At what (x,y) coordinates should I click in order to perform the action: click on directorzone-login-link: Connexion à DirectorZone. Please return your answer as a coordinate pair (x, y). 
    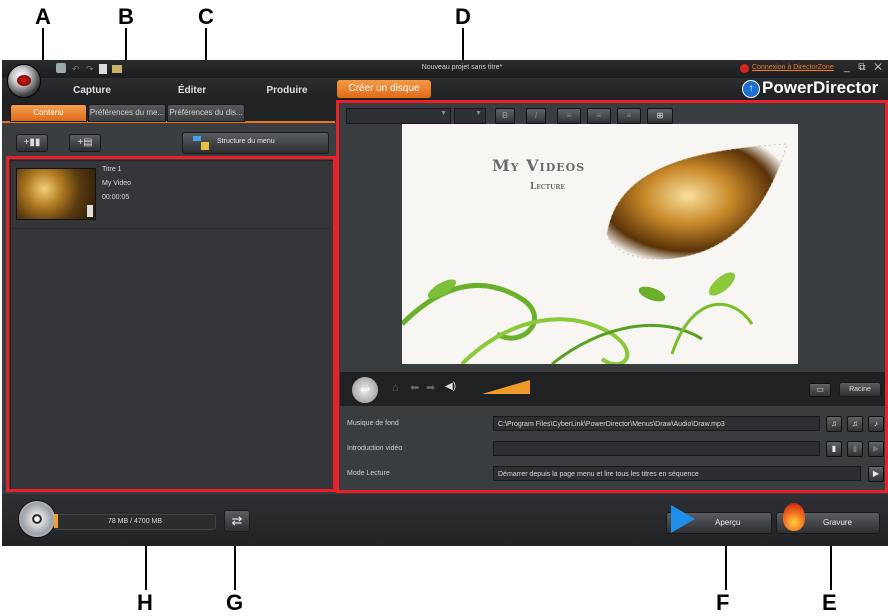
    Looking at the image, I should click on (793, 67).